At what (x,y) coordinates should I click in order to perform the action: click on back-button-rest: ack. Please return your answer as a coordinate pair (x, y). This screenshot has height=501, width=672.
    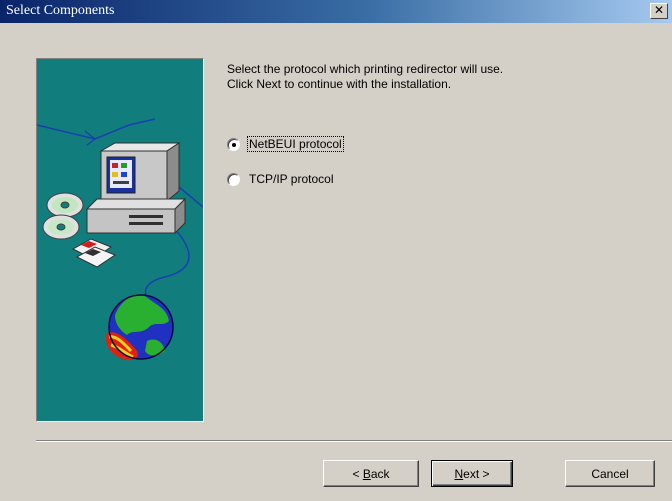
    Looking at the image, I should click on (380, 473).